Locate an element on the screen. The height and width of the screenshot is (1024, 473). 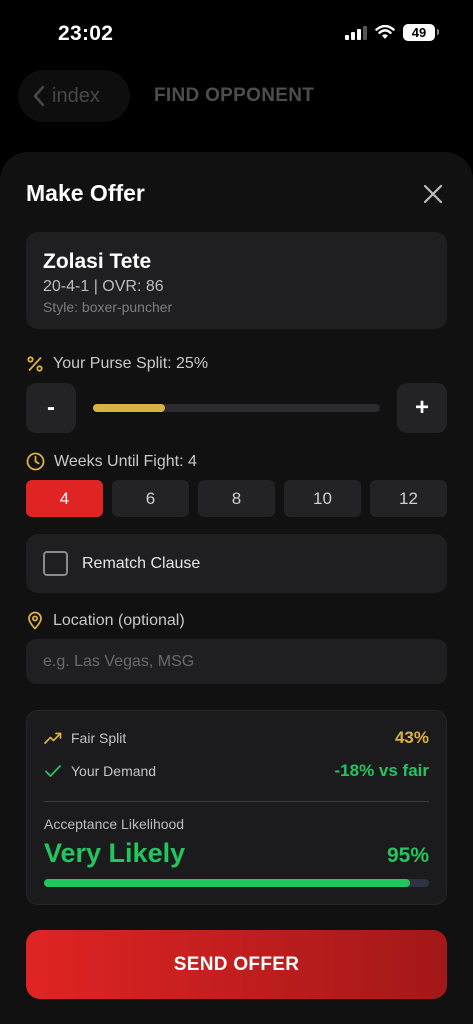
purse-split-slider-fill is located at coordinates (129, 408).